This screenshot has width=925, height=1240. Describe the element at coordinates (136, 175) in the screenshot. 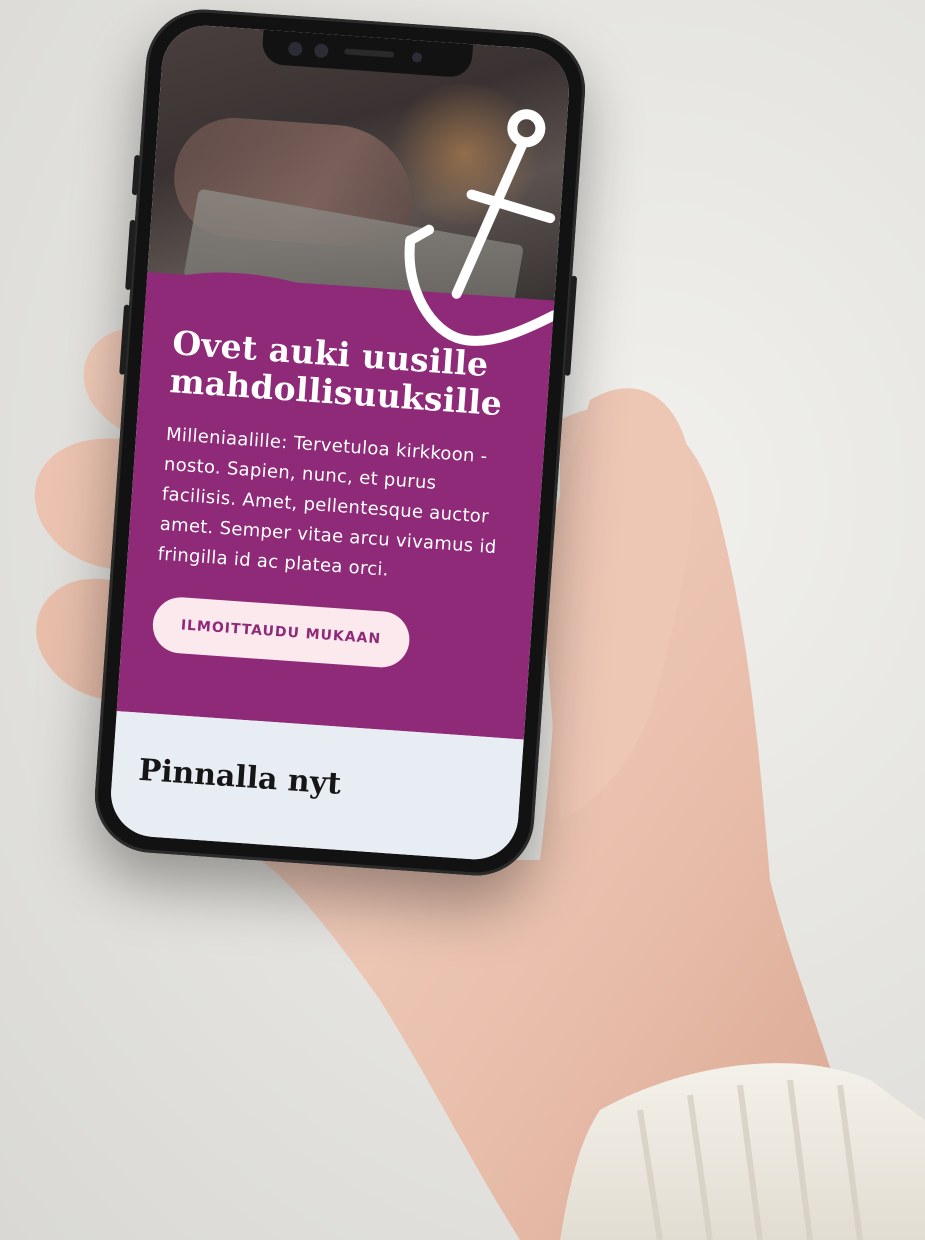

I see `phone-mute-switch` at that location.